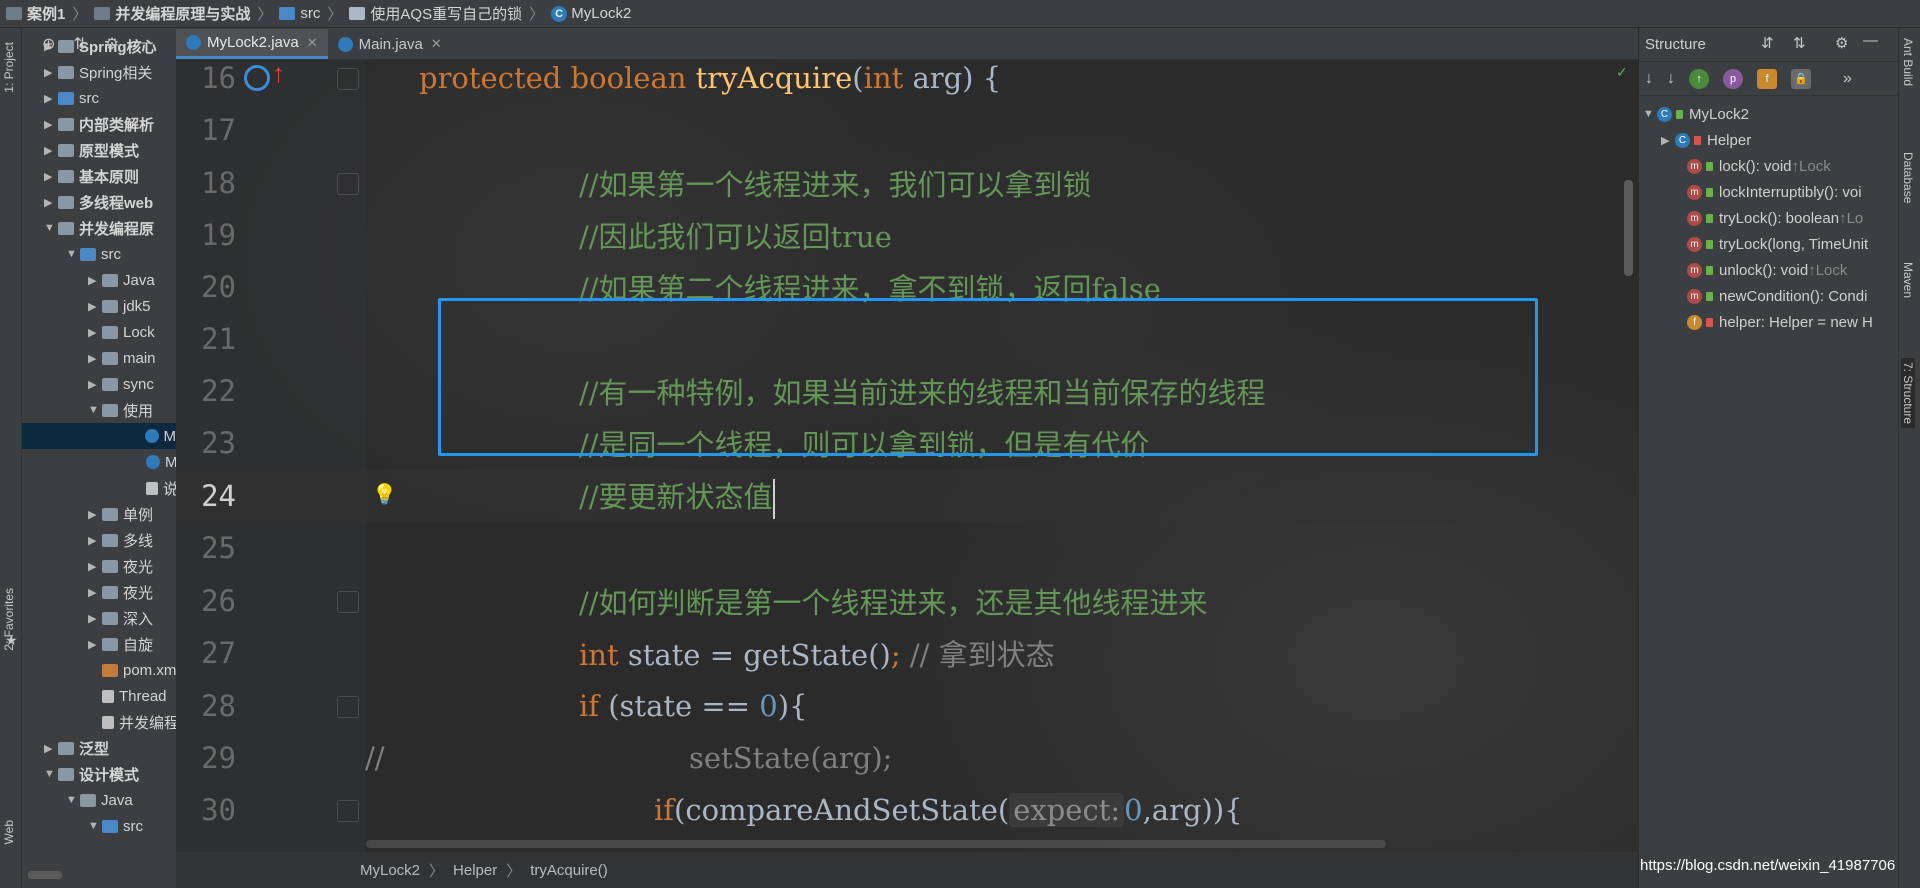  What do you see at coordinates (257, 78) in the screenshot?
I see `implementation-gutter-icon` at bounding box center [257, 78].